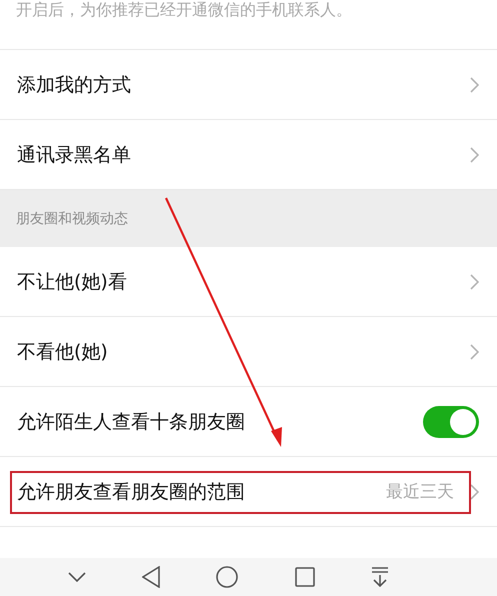 The width and height of the screenshot is (497, 596). What do you see at coordinates (72, 282) in the screenshot?
I see `row-label: 不让他(她)看` at bounding box center [72, 282].